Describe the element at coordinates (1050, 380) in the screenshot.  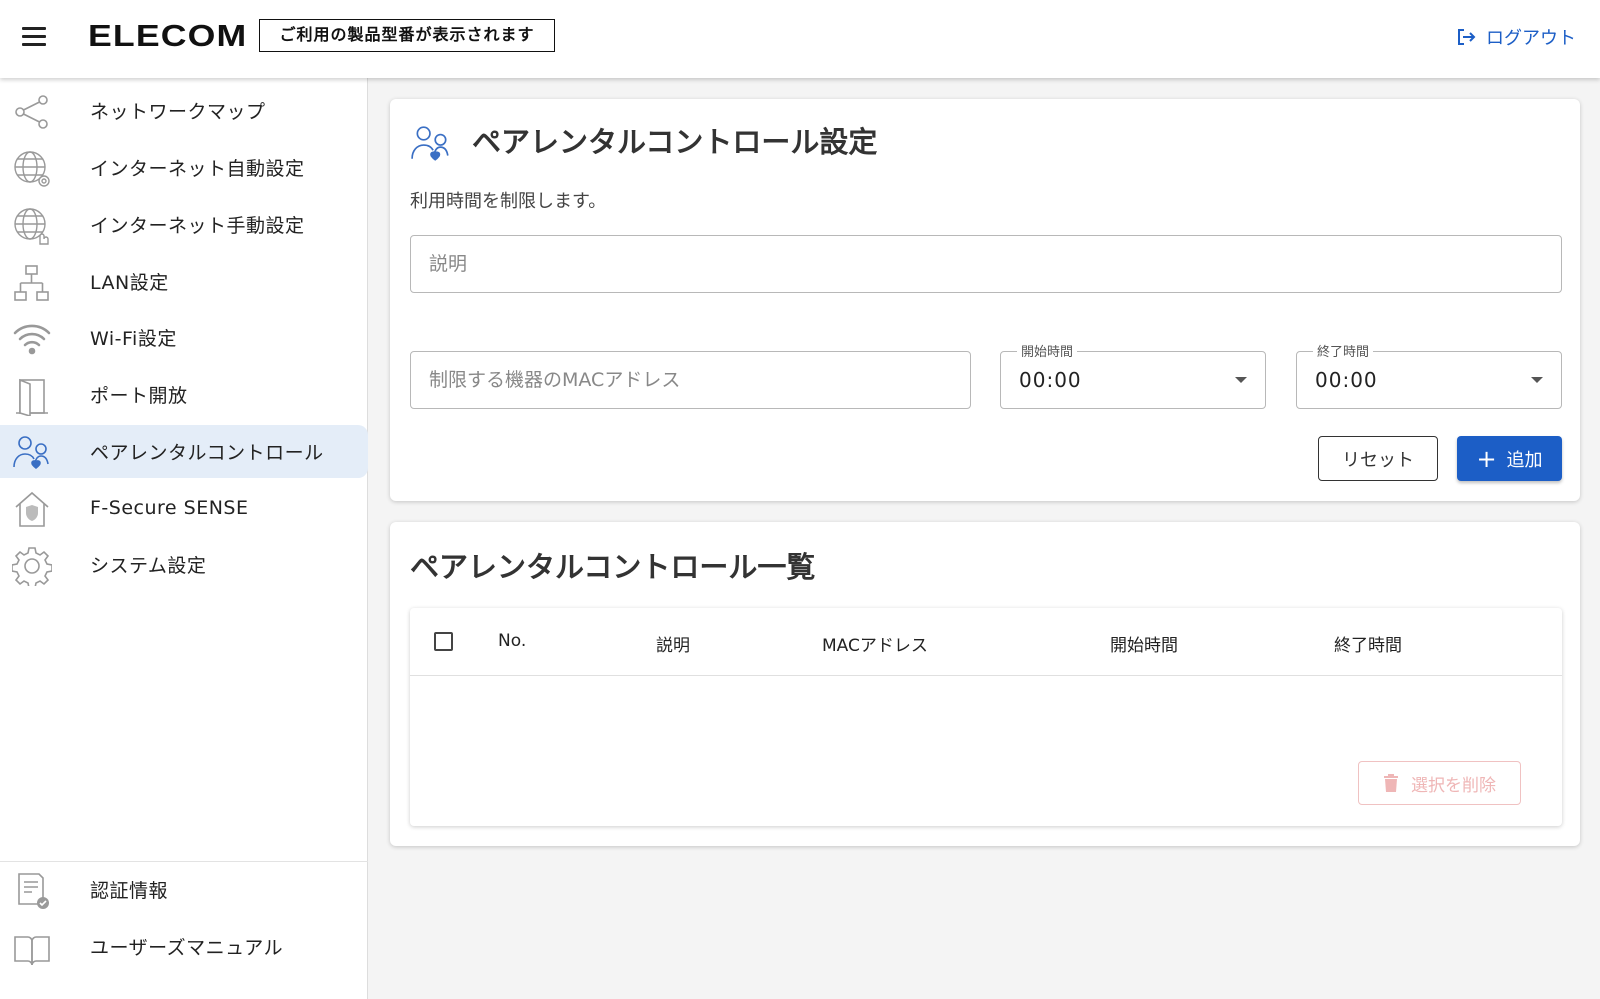
I see `start-time-value: 00:00` at that location.